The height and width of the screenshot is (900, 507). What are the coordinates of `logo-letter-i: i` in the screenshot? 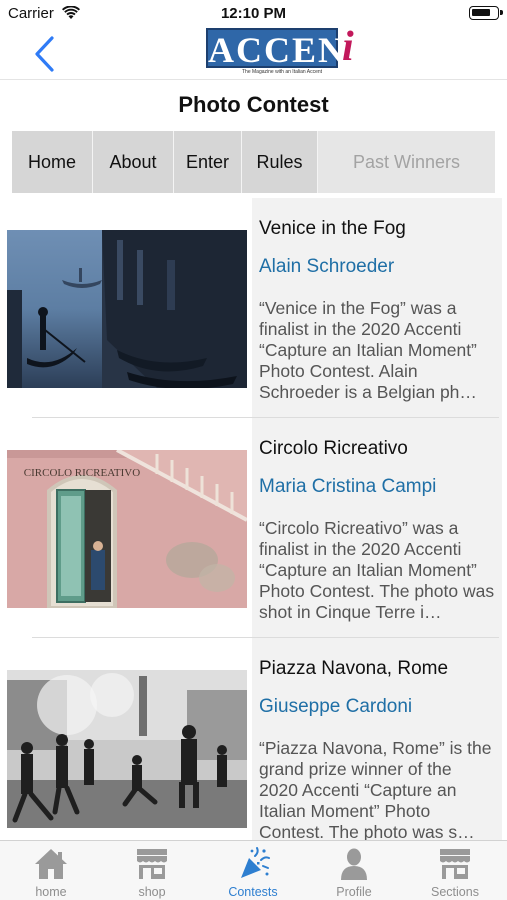 It's located at (348, 47).